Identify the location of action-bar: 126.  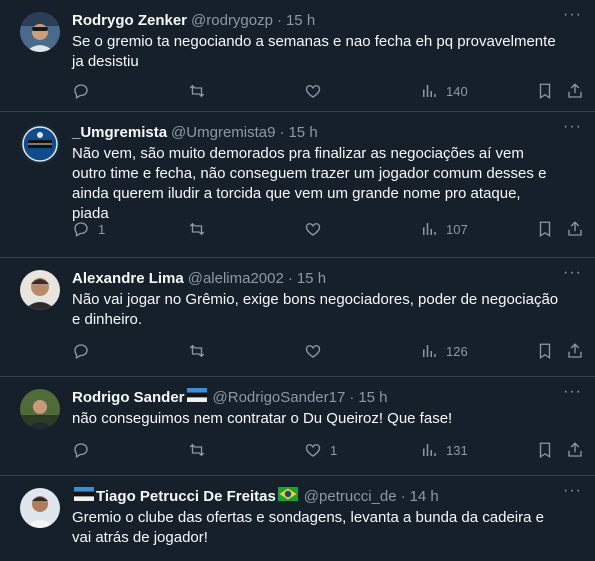
(327, 353).